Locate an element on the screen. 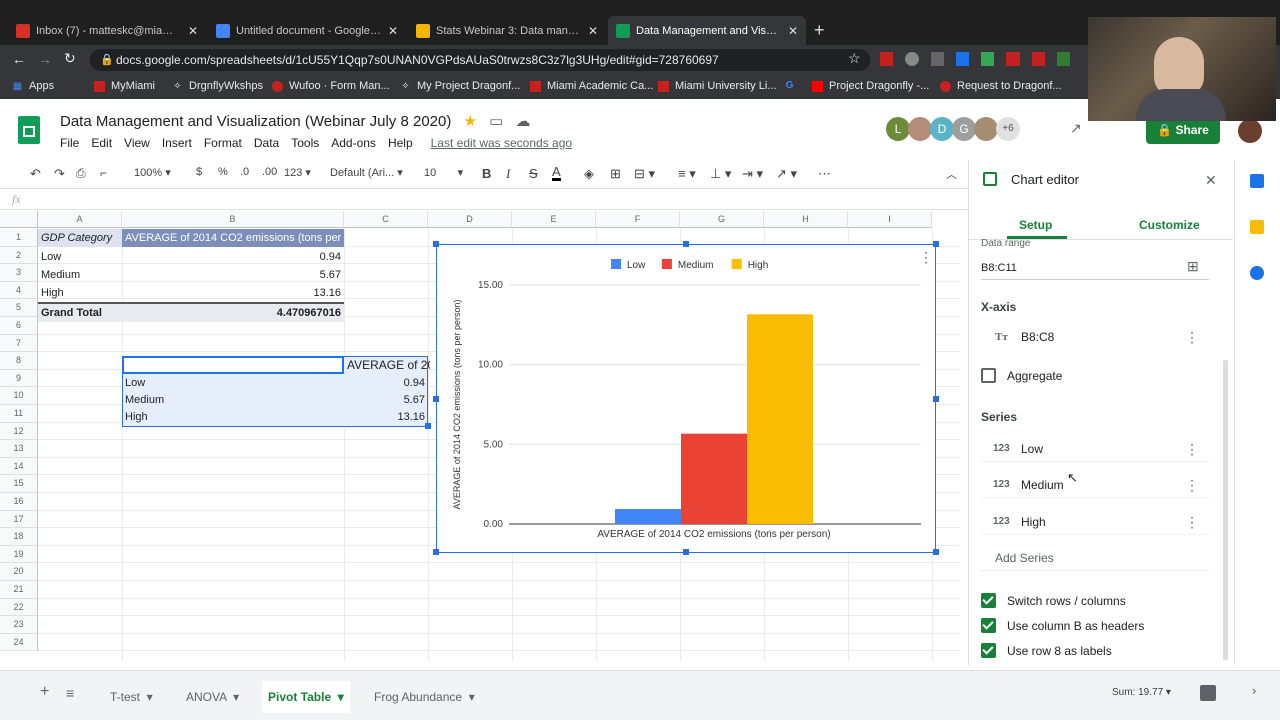 Image resolution: width=1280 pixels, height=720 pixels. percent-button: % is located at coordinates (223, 172).